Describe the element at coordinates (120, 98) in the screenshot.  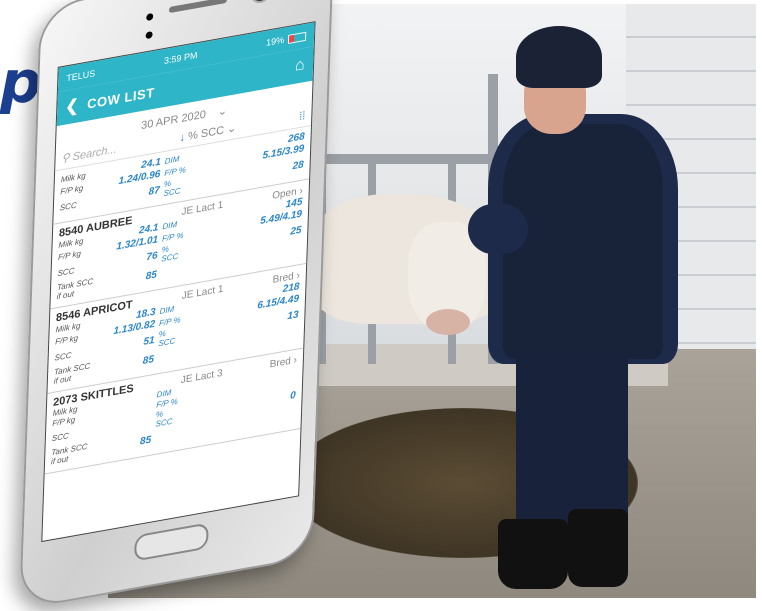
I see `page-title: COW LIST` at that location.